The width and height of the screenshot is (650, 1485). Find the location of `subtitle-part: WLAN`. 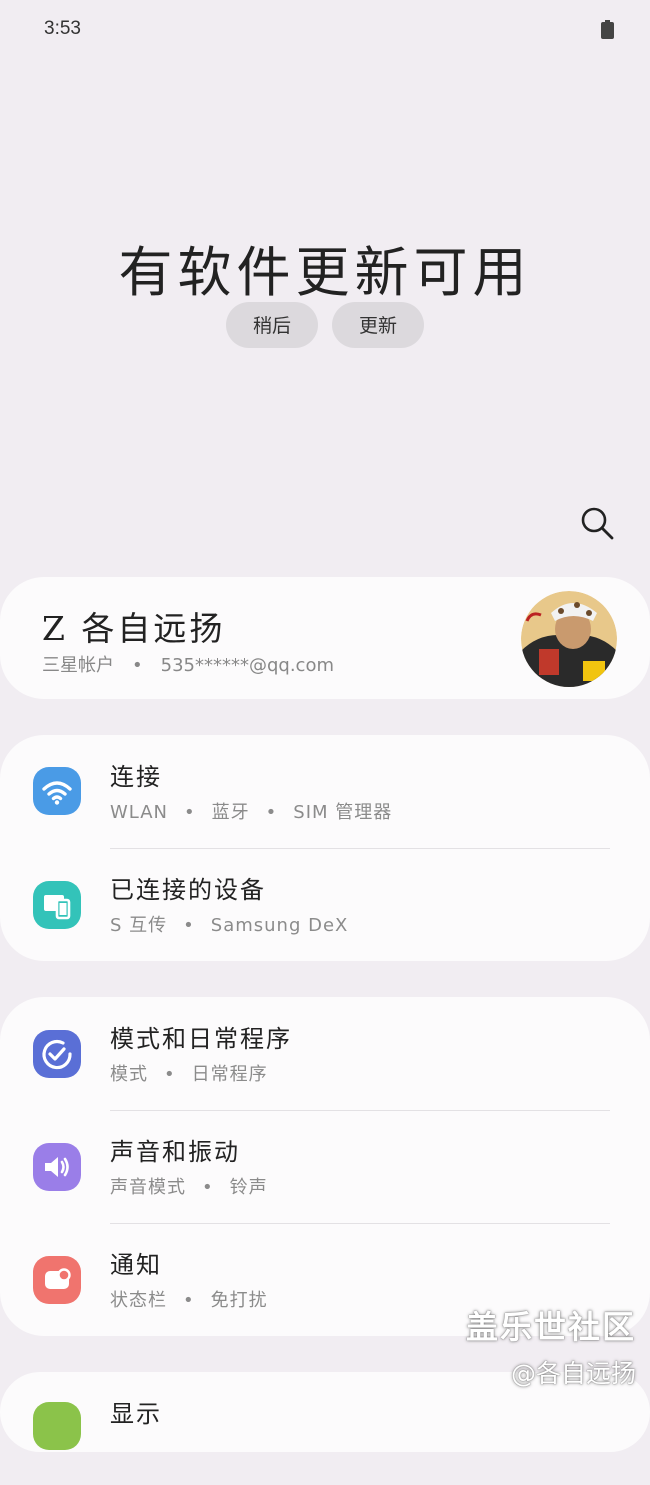

subtitle-part: WLAN is located at coordinates (139, 812).